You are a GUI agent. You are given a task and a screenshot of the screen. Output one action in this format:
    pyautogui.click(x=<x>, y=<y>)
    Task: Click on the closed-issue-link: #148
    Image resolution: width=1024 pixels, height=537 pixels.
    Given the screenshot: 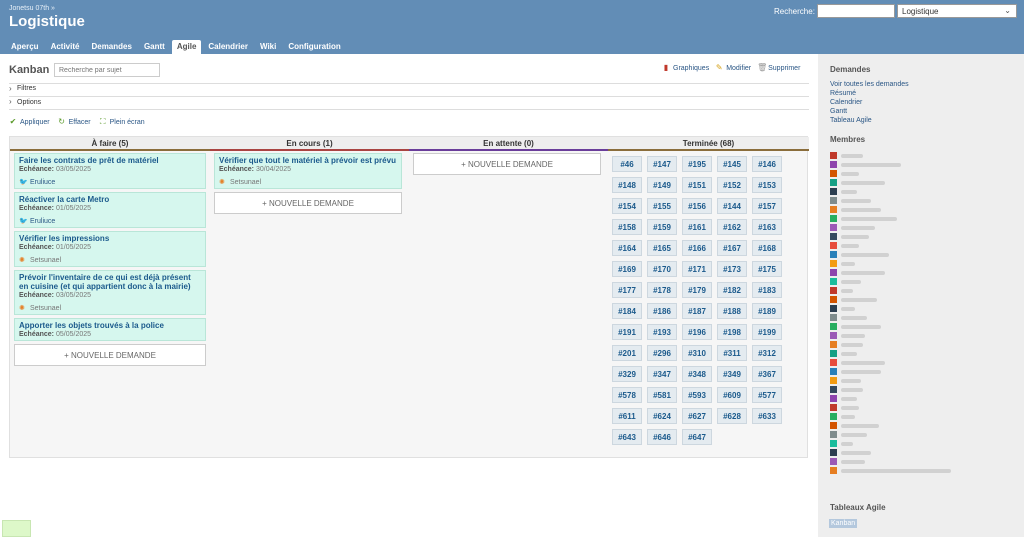 What is the action you would take?
    pyautogui.click(x=627, y=185)
    